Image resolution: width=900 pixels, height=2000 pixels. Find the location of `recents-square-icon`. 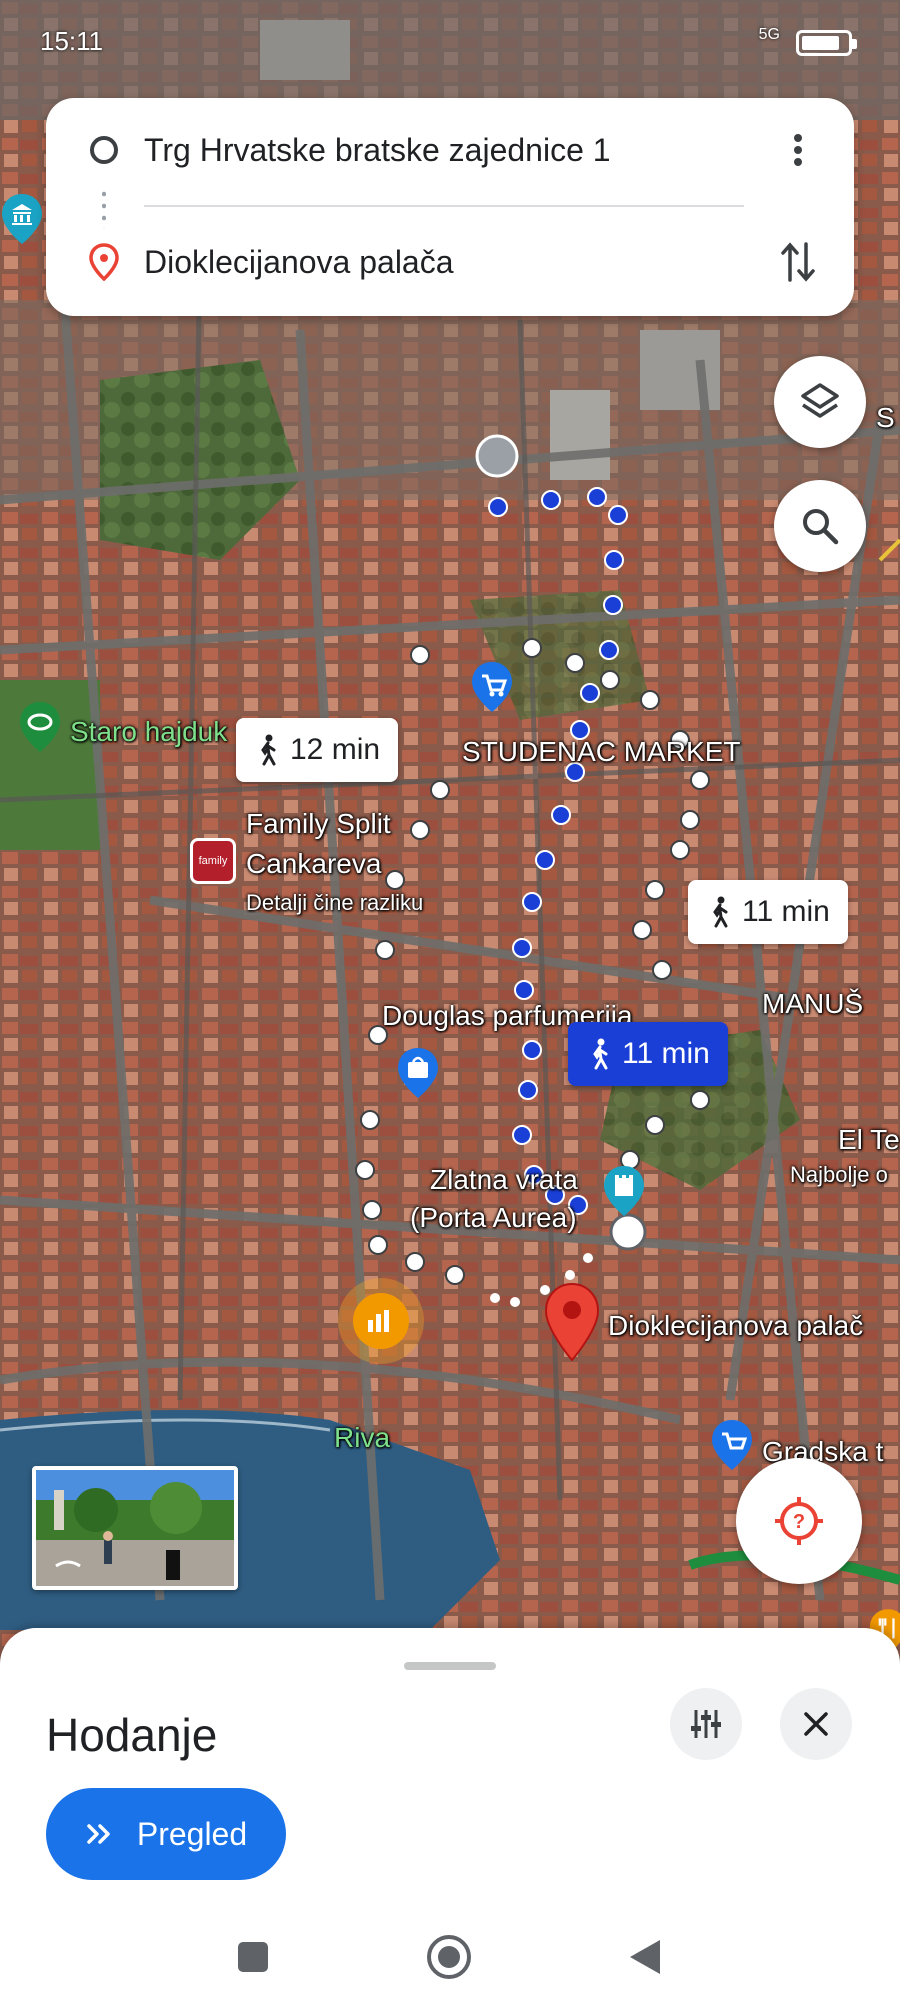

recents-square-icon is located at coordinates (253, 1957).